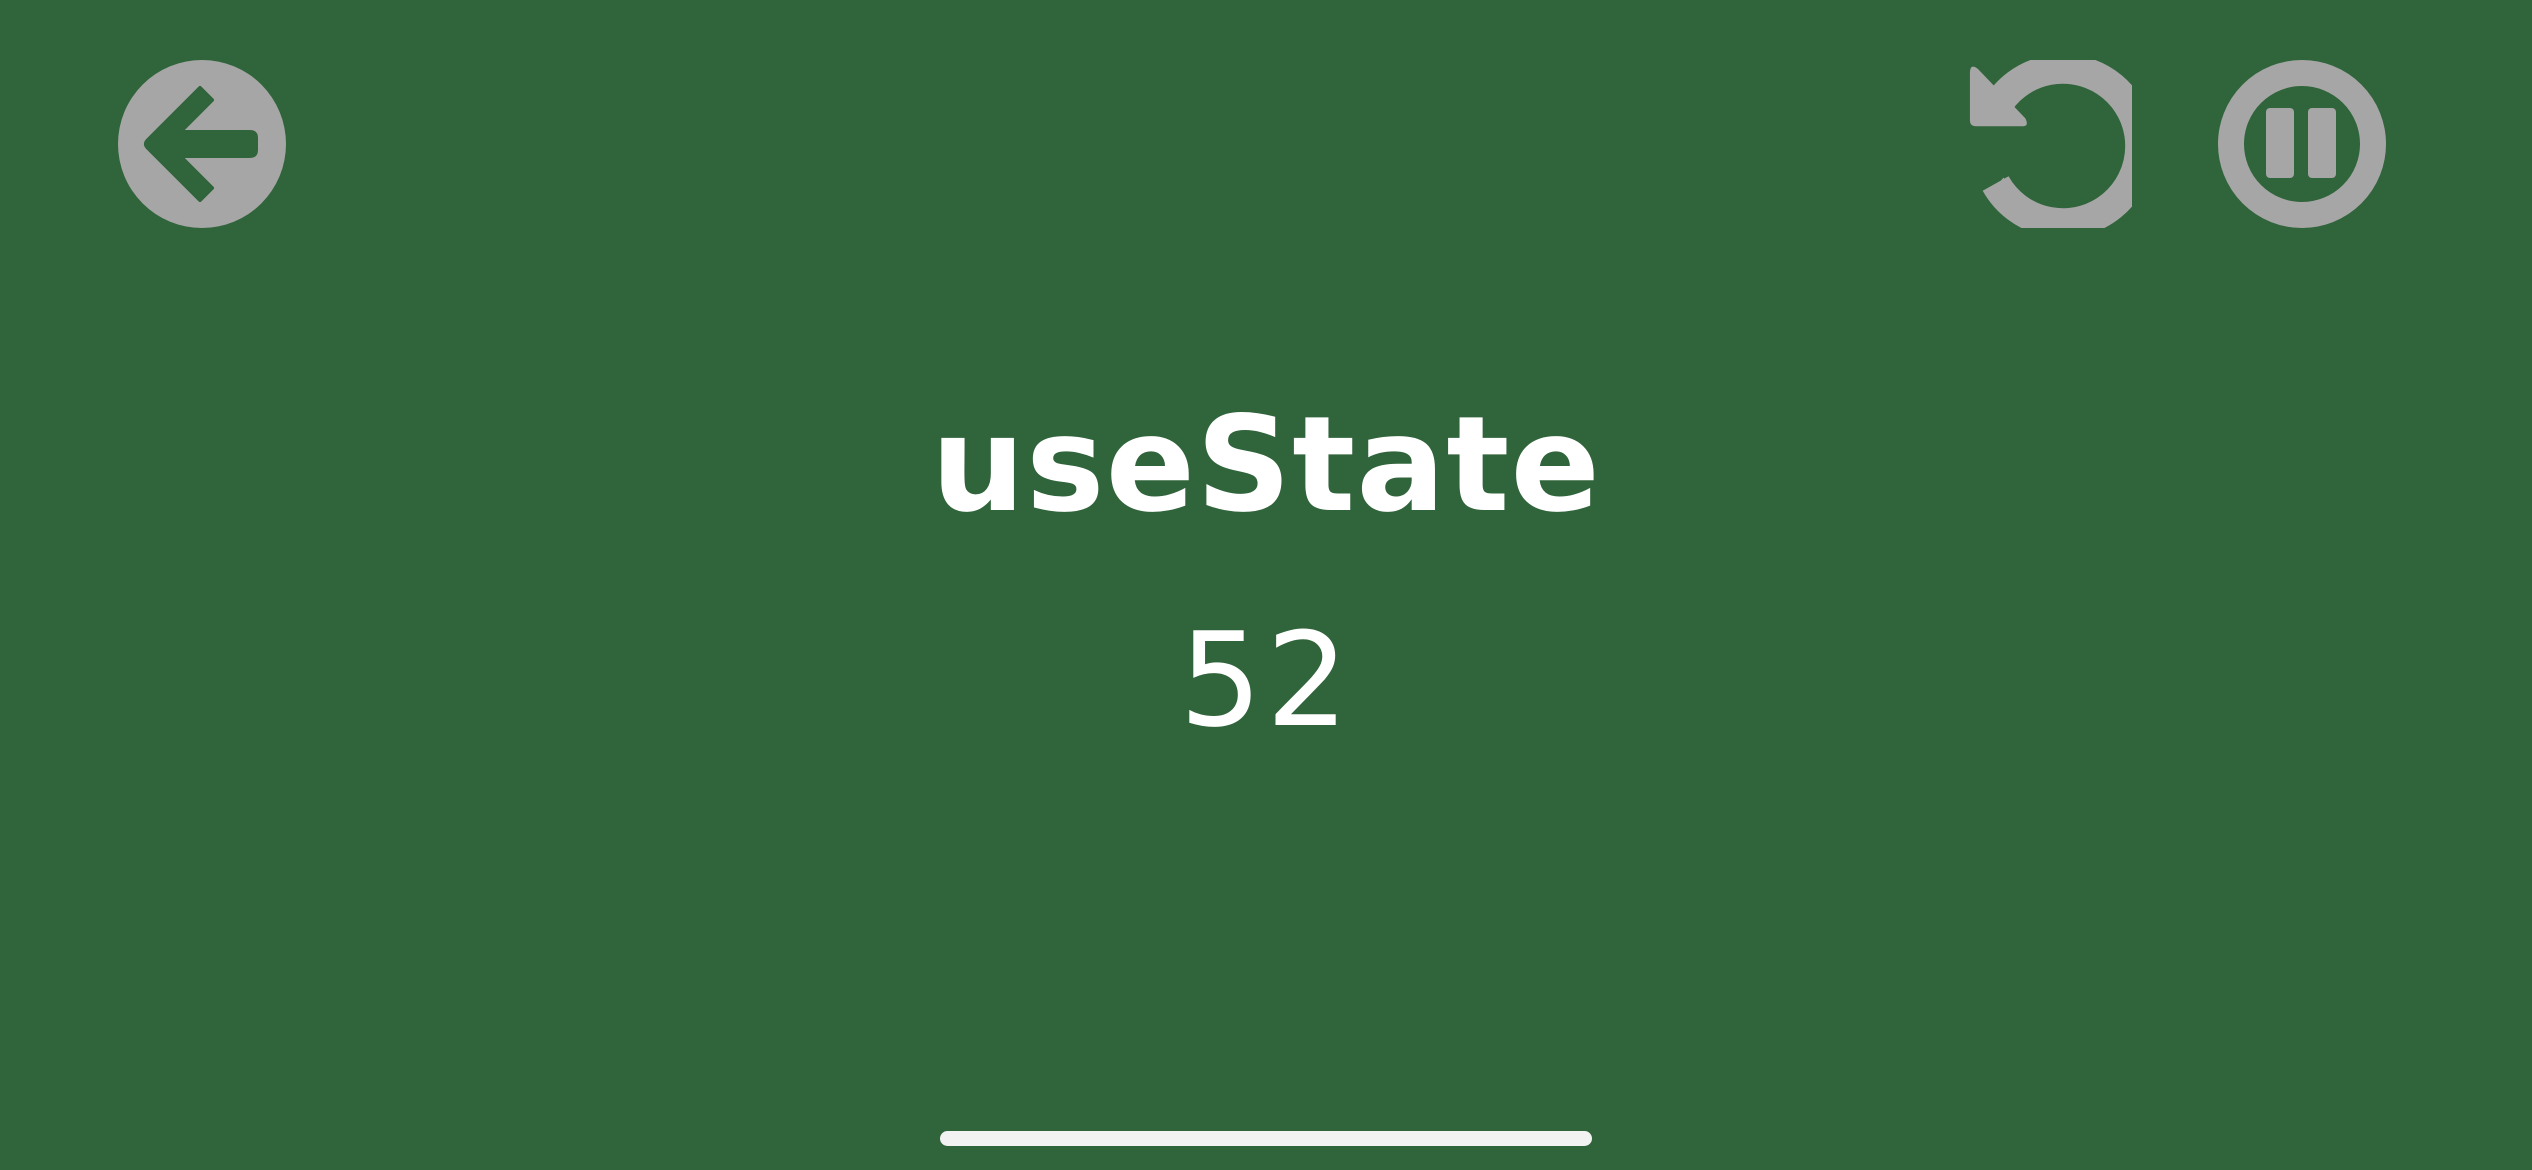  Describe the element at coordinates (1266, 465) in the screenshot. I see `hook-title: useState` at that location.